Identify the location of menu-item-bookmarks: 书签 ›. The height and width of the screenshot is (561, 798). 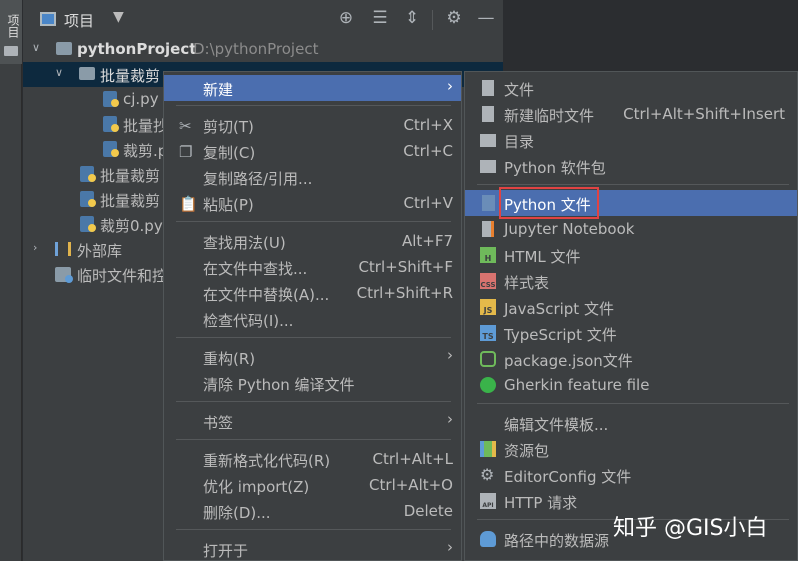
(312, 421).